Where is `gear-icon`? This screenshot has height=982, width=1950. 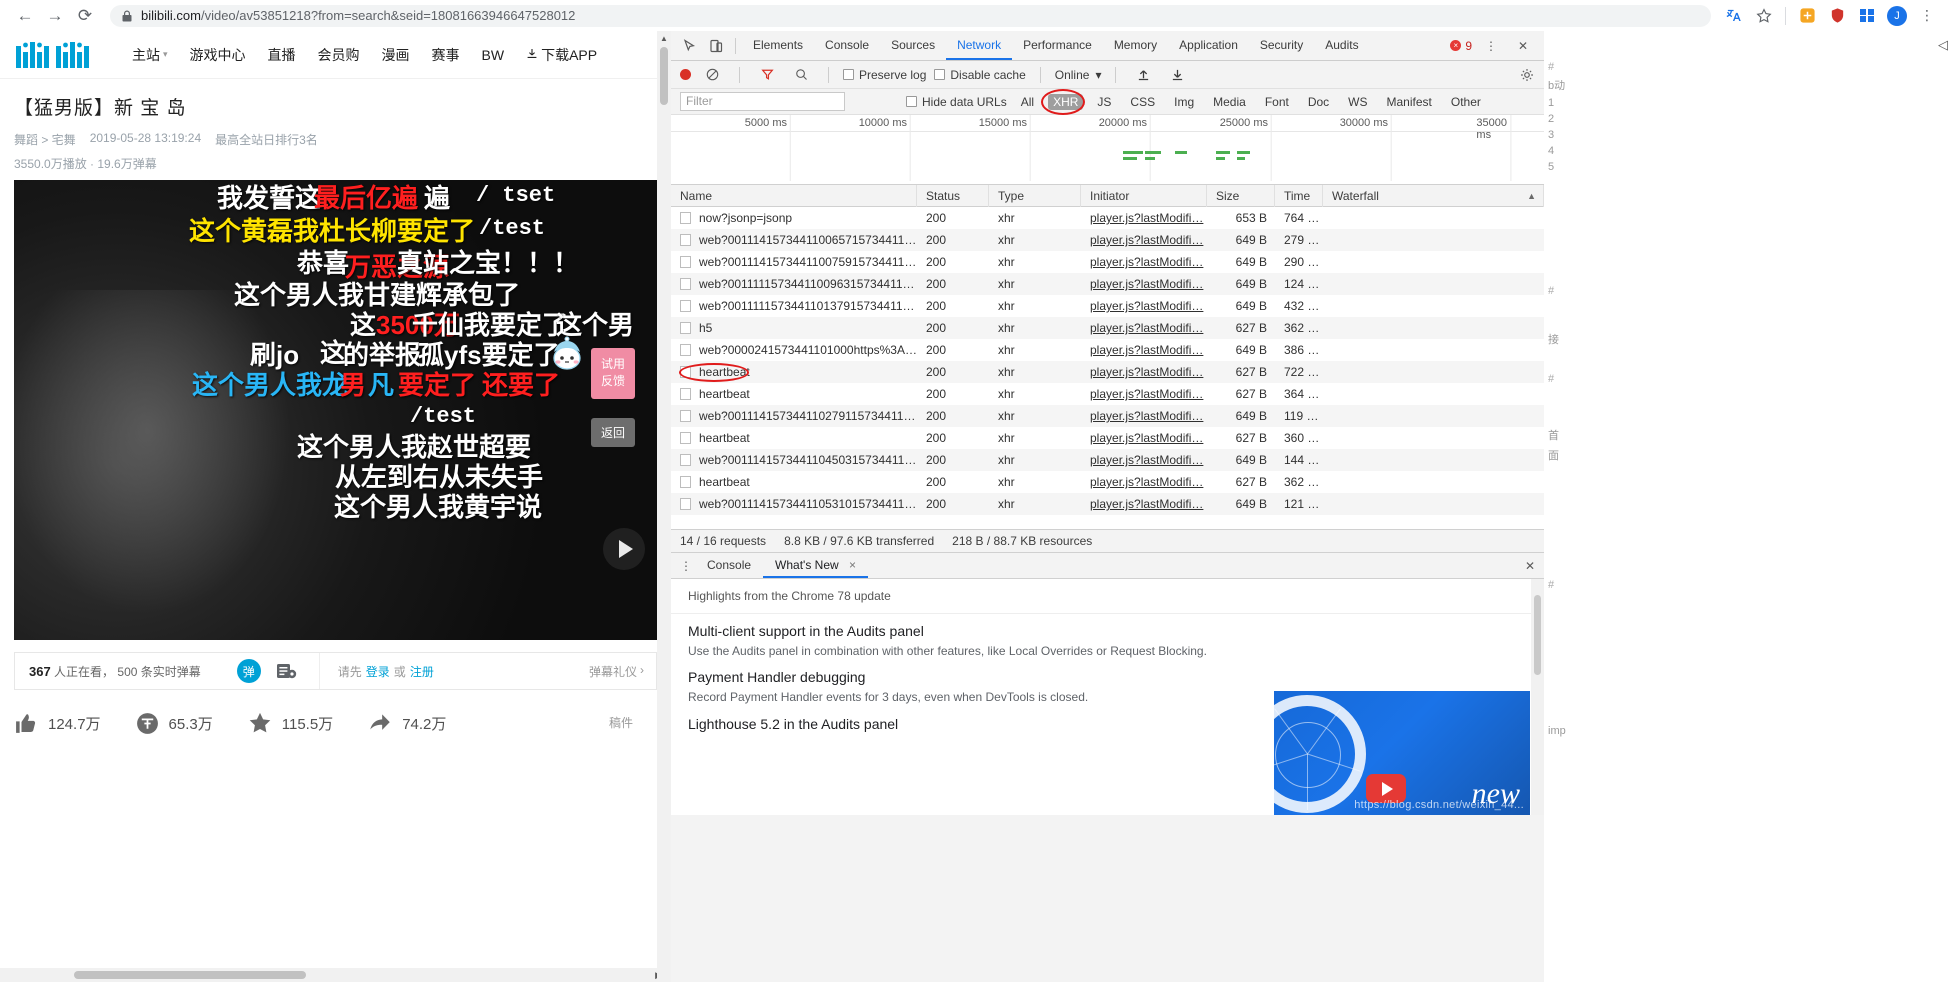 gear-icon is located at coordinates (1531, 75).